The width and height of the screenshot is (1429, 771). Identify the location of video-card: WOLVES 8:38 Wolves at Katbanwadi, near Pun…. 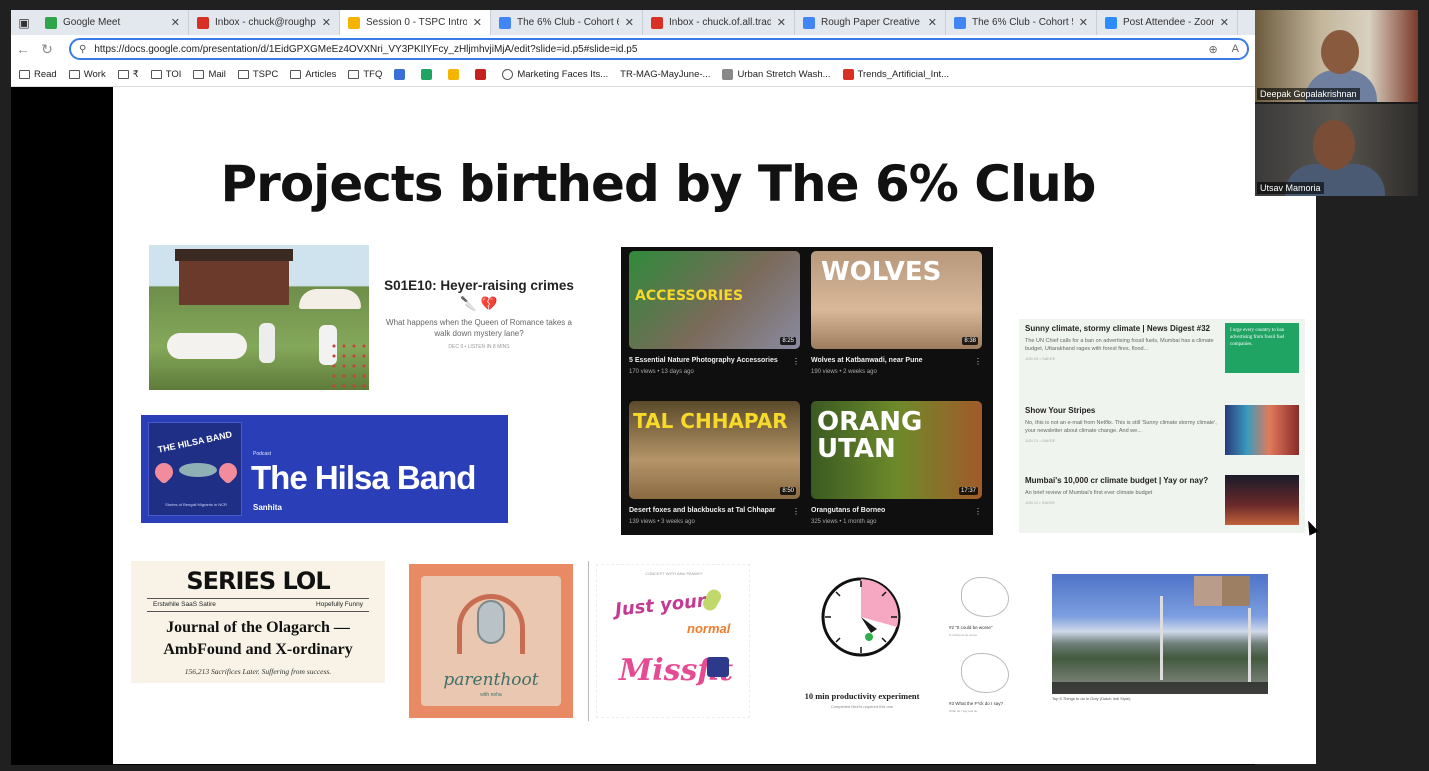
(896, 313).